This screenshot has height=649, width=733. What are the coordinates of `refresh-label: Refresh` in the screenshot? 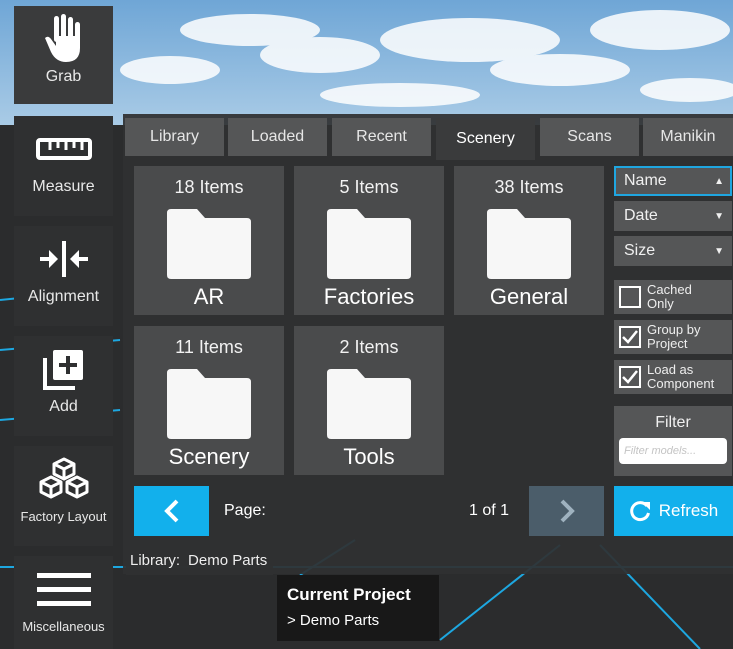 It's located at (688, 510).